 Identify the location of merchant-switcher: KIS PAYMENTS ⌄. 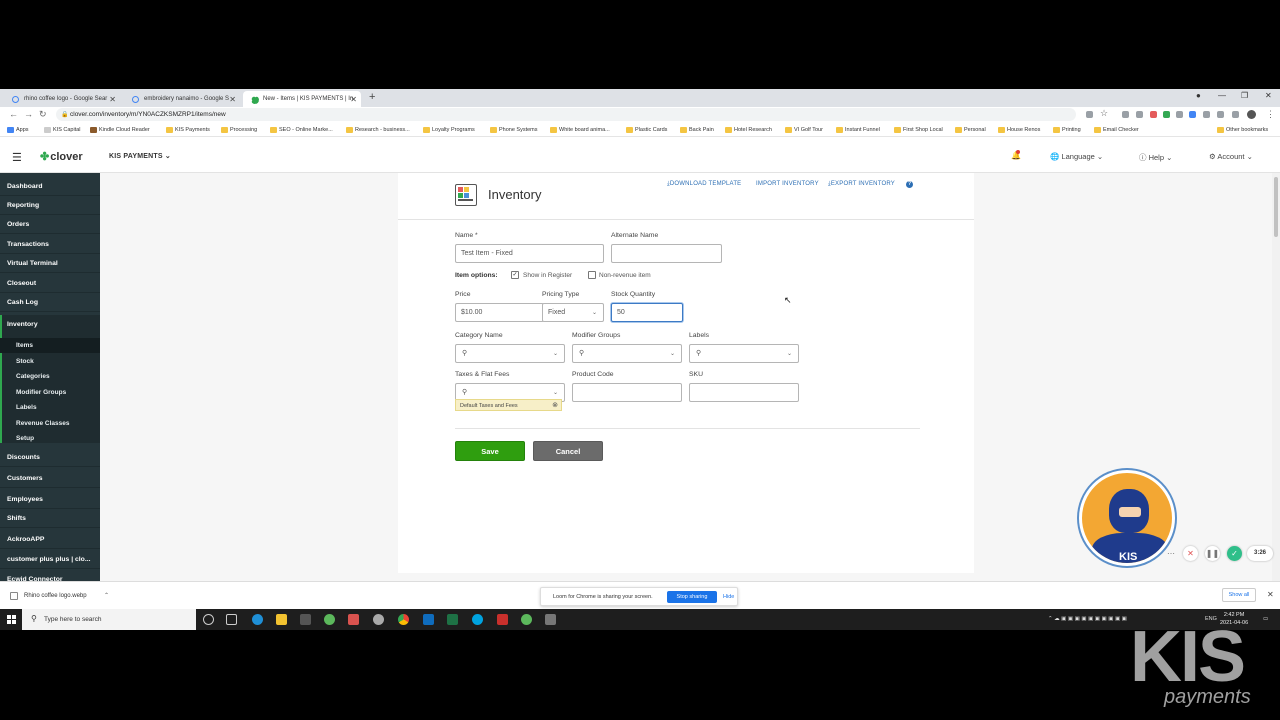
(140, 156).